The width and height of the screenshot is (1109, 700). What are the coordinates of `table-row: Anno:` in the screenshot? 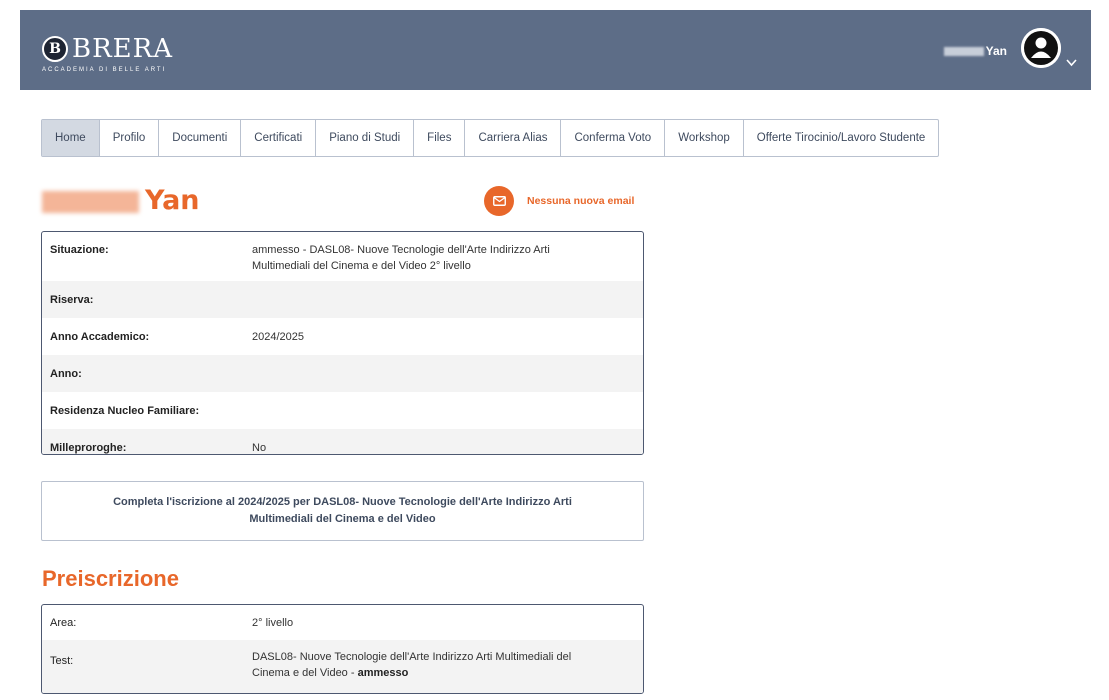 It's located at (342, 373).